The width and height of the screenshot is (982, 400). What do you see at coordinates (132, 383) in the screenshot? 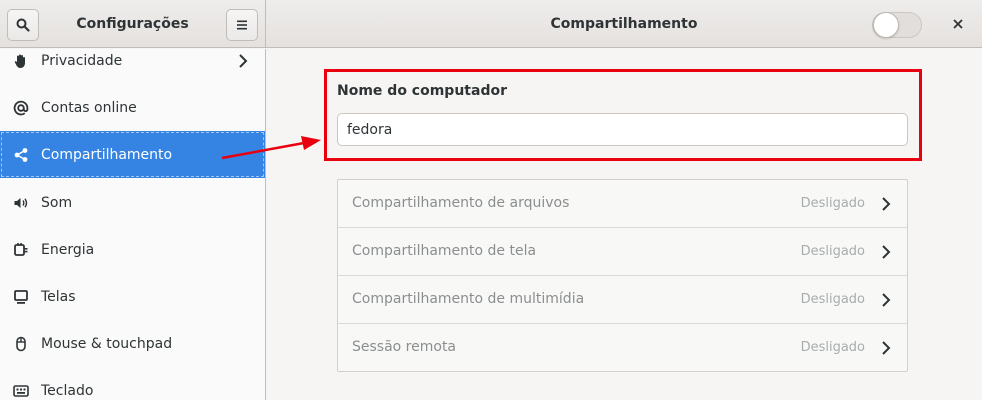
I see `sidebar-item-teclado: Teclado` at bounding box center [132, 383].